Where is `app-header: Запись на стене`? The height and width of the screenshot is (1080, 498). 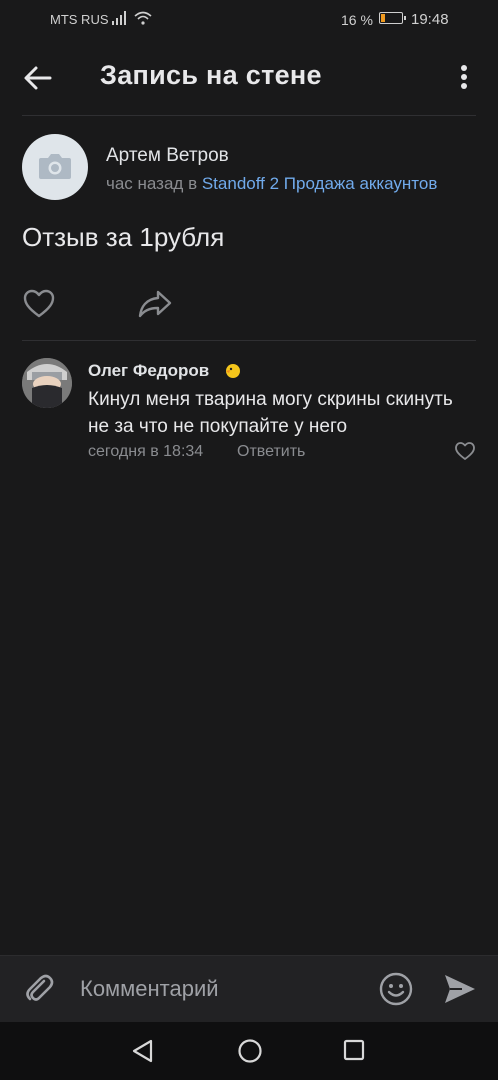
app-header: Запись на стене is located at coordinates (249, 77).